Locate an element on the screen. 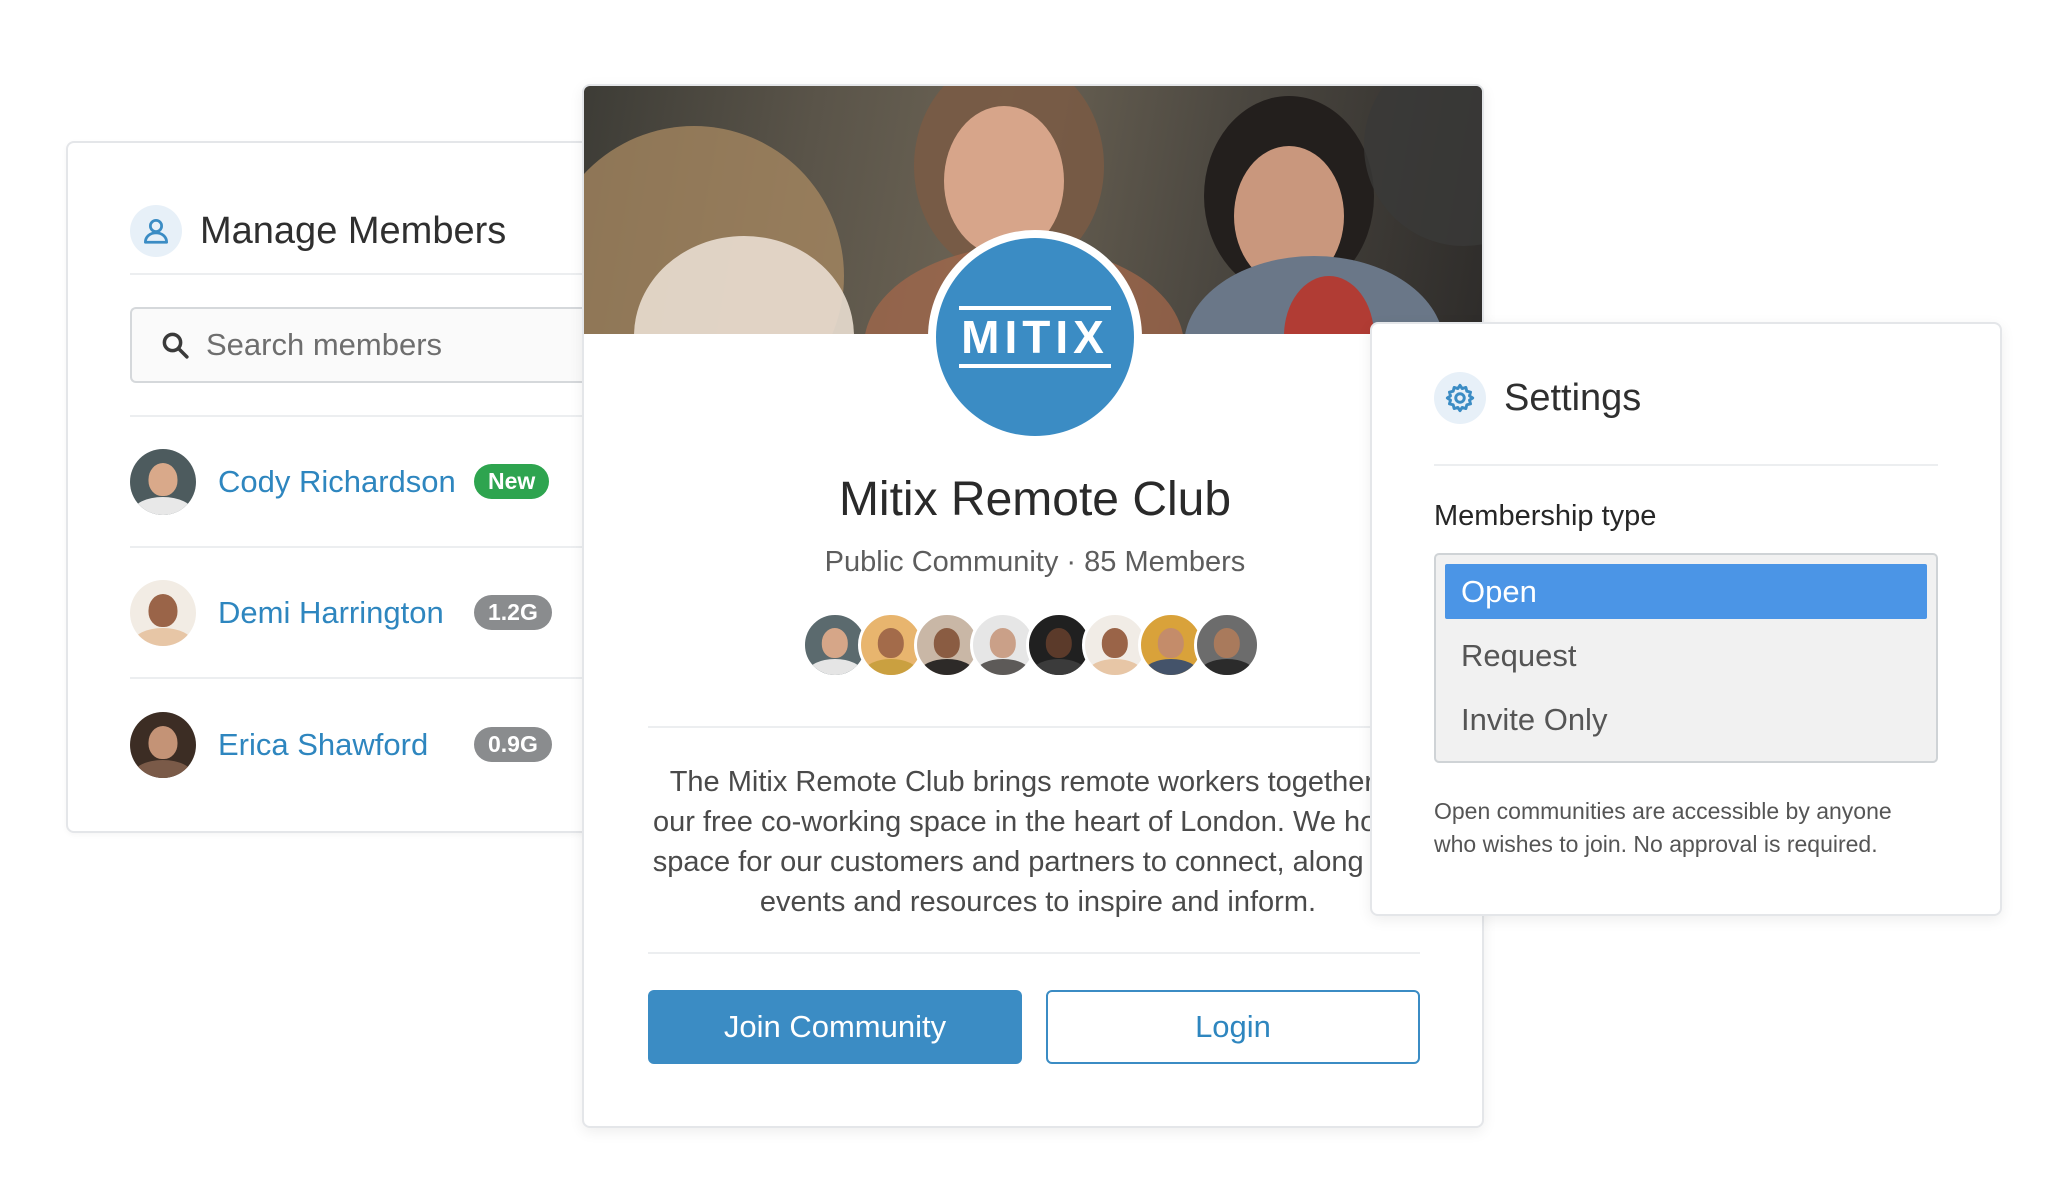 This screenshot has width=2048, height=1200. members-panel-title: Manage Members is located at coordinates (353, 230).